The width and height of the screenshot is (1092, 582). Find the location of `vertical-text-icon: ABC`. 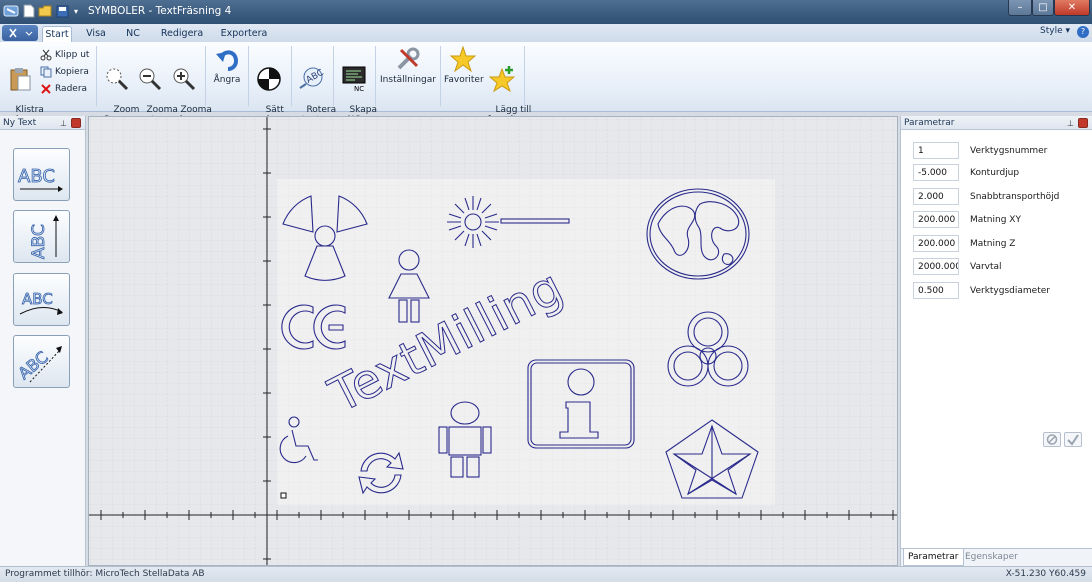

vertical-text-icon: ABC is located at coordinates (44, 237).